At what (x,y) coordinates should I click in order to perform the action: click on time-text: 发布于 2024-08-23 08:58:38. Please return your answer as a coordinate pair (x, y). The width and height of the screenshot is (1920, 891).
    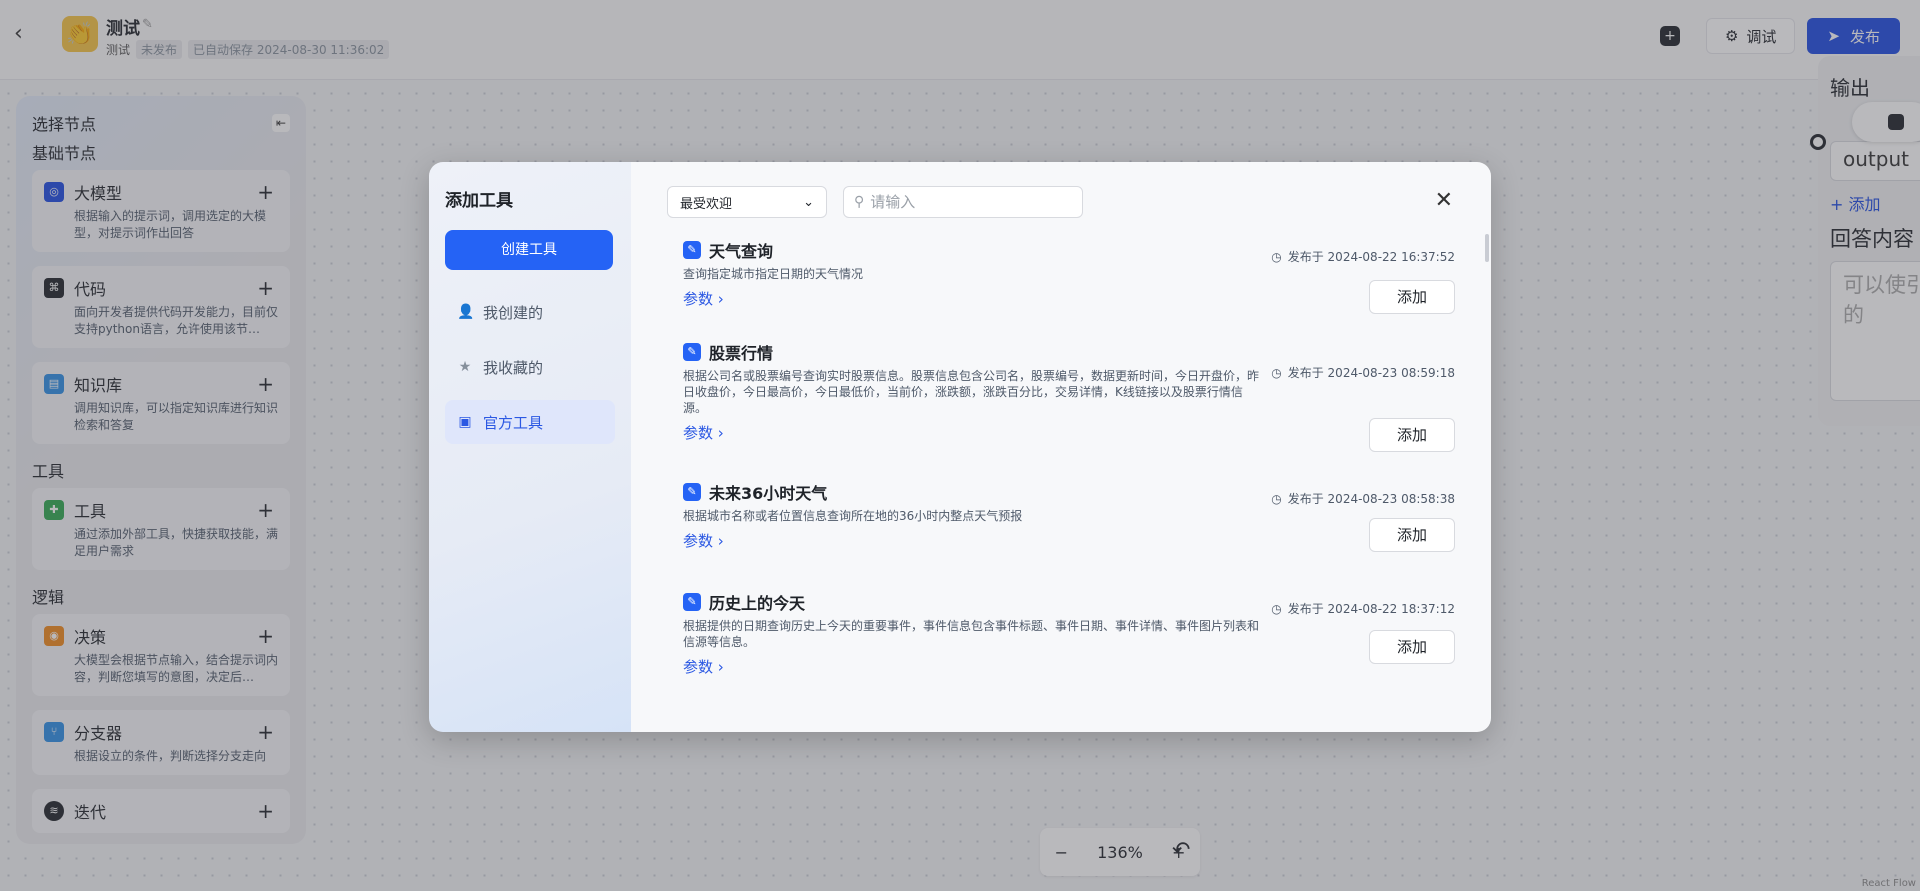
    Looking at the image, I should click on (1371, 499).